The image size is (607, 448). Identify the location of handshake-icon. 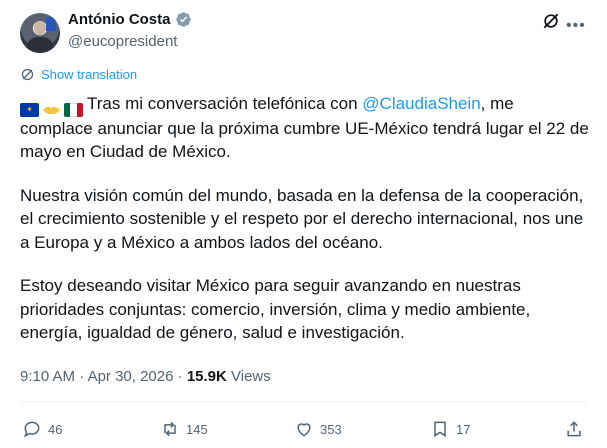
(51, 110).